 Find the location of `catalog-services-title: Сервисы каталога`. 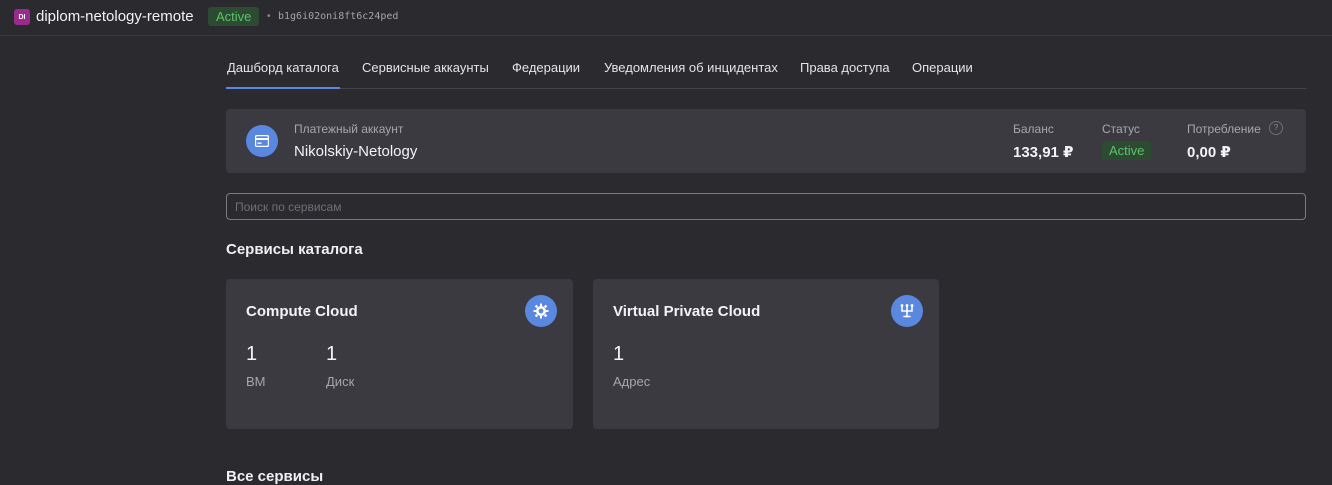

catalog-services-title: Сервисы каталога is located at coordinates (294, 249).